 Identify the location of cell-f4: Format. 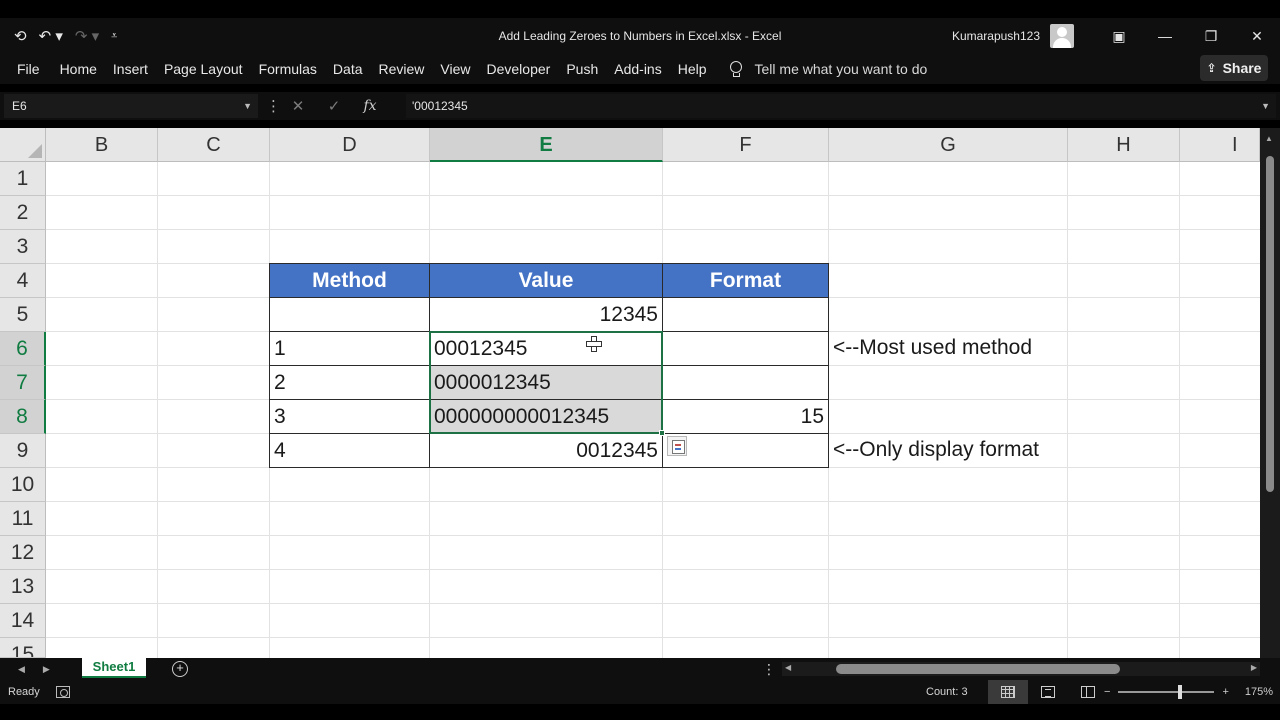
(745, 280).